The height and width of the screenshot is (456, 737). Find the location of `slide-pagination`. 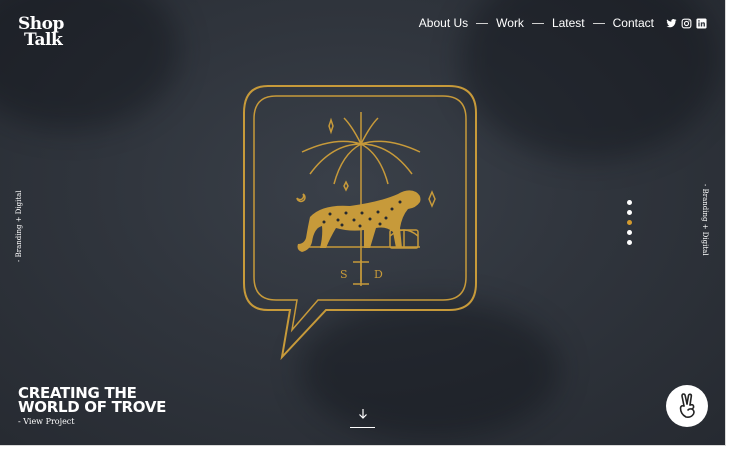

slide-pagination is located at coordinates (629, 222).